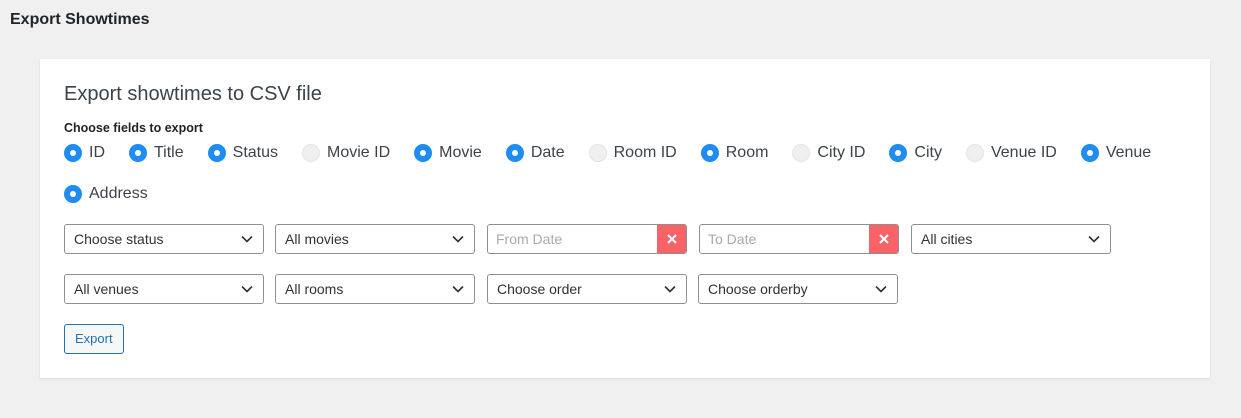  Describe the element at coordinates (747, 152) in the screenshot. I see `field-option-label: Room` at that location.